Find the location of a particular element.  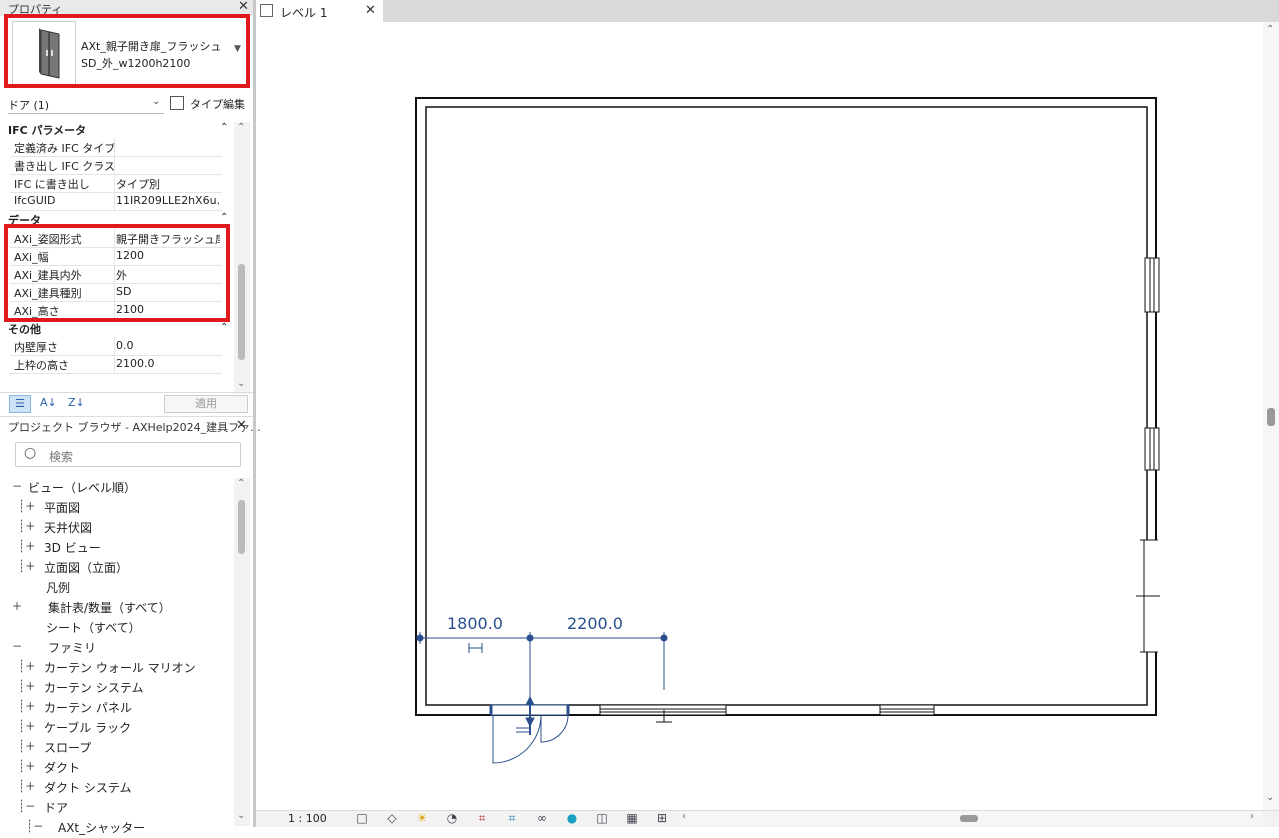

categorized-sort-icon: ☰ is located at coordinates (20, 404).